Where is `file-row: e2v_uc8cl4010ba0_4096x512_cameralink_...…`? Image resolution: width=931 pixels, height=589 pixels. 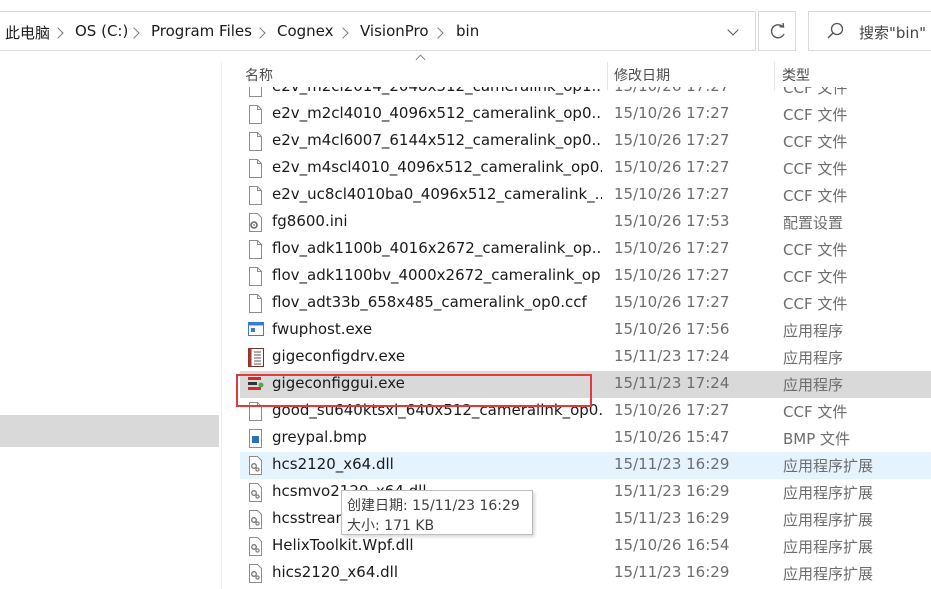 file-row: e2v_uc8cl4010ba0_4096x512_cameralink_...… is located at coordinates (585, 195).